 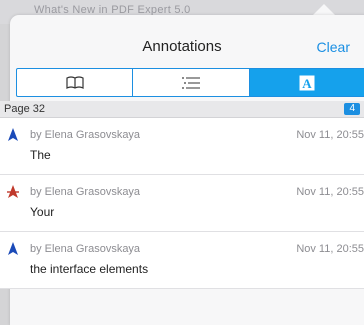 I want to click on tab-bookmarks, so click(x=75, y=82).